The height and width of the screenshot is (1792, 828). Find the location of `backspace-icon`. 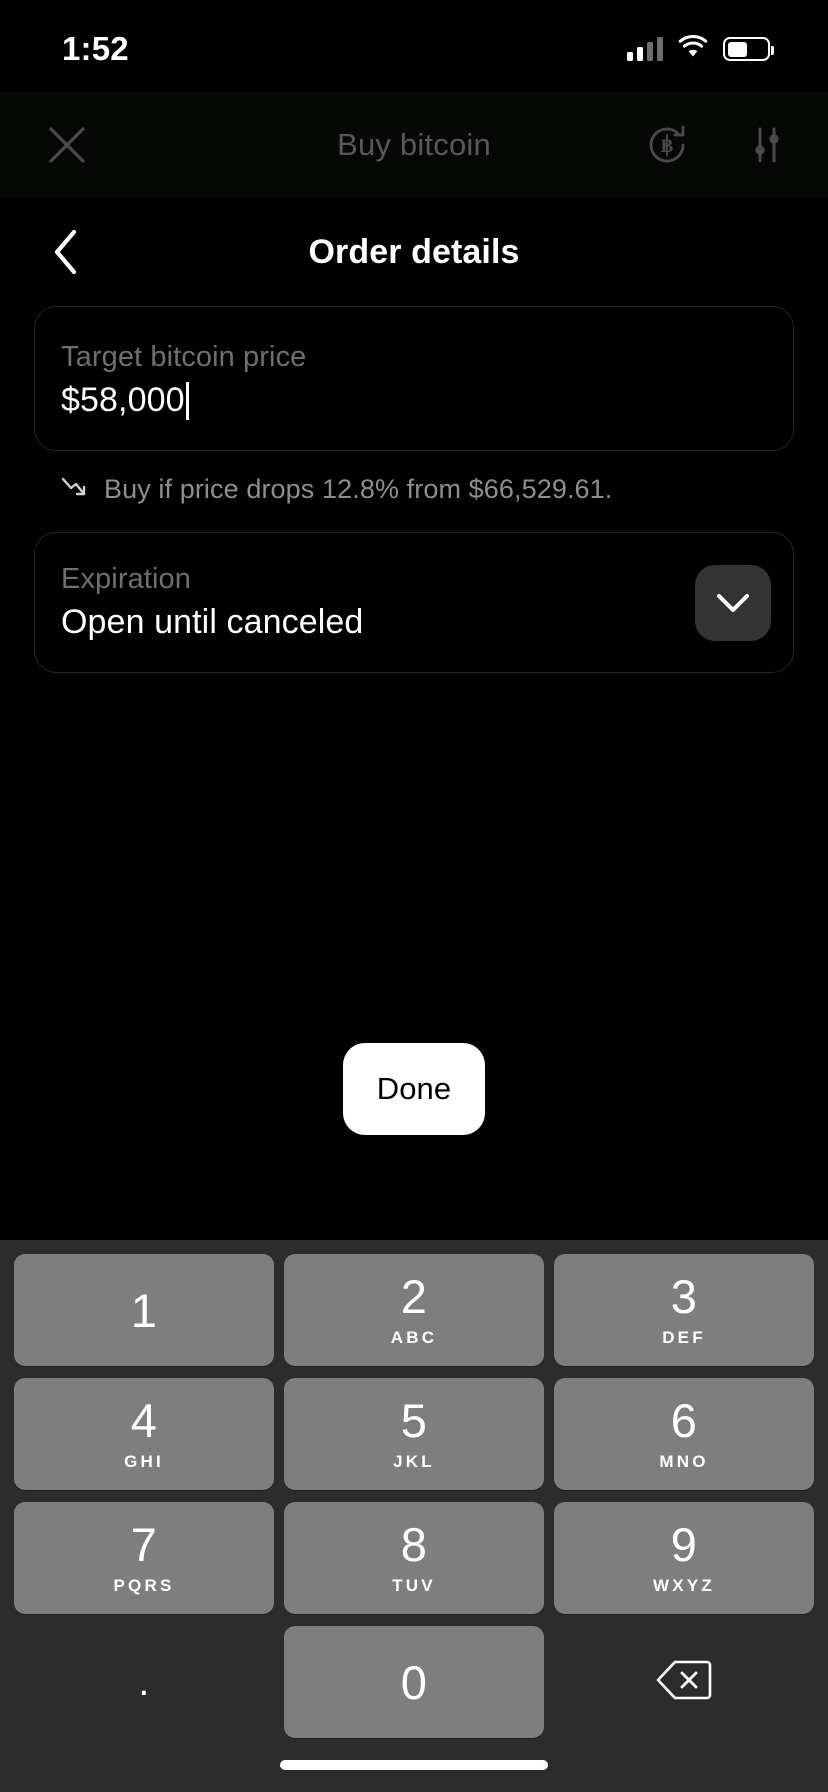

backspace-icon is located at coordinates (684, 1682).